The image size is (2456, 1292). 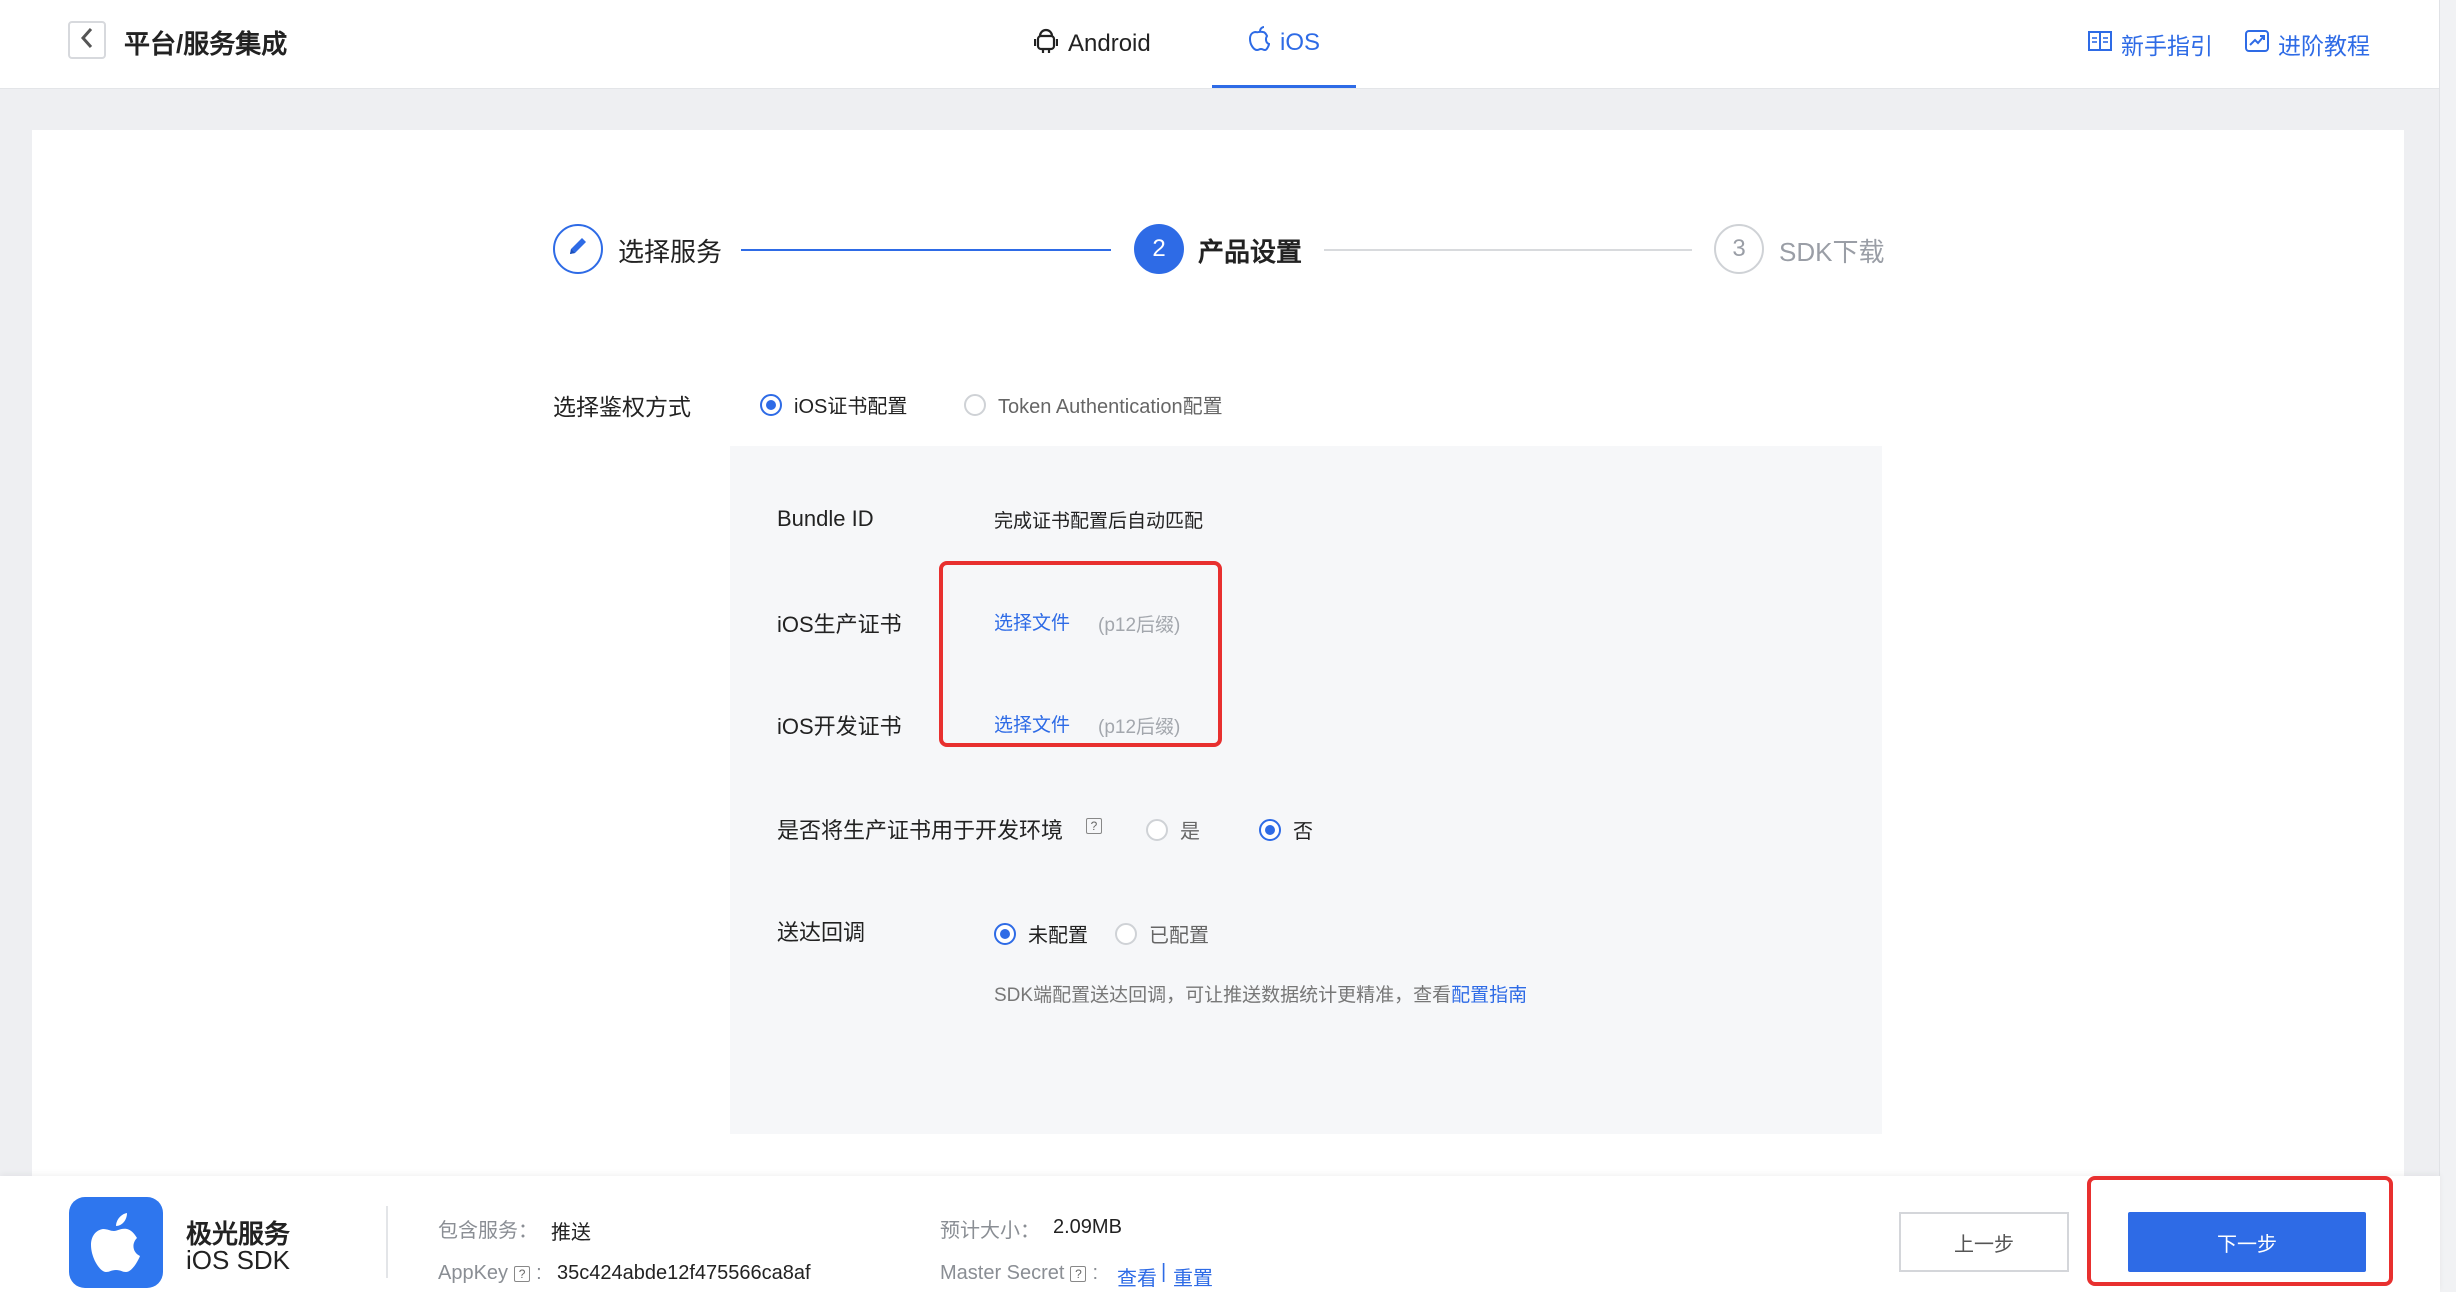 What do you see at coordinates (1159, 249) in the screenshot?
I see `step-2-circle: 2` at bounding box center [1159, 249].